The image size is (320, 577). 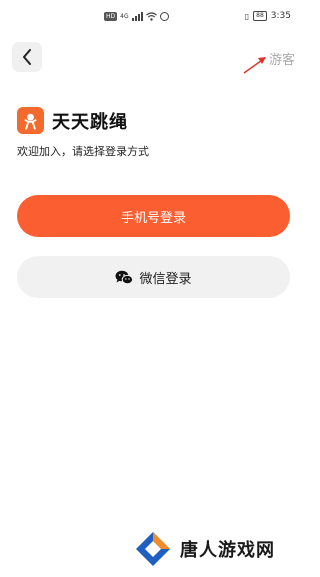 What do you see at coordinates (30, 120) in the screenshot?
I see `app-logo-icon` at bounding box center [30, 120].